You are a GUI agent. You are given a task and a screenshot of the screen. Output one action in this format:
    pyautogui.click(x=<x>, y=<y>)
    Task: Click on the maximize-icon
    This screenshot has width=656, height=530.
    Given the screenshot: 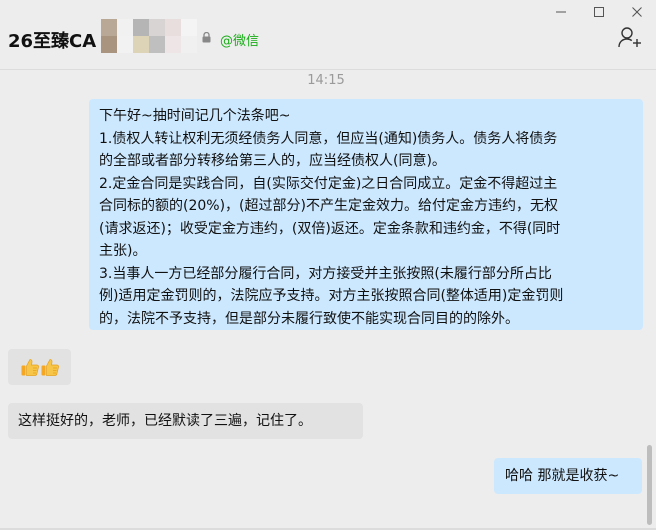 What is the action you would take?
    pyautogui.click(x=599, y=12)
    